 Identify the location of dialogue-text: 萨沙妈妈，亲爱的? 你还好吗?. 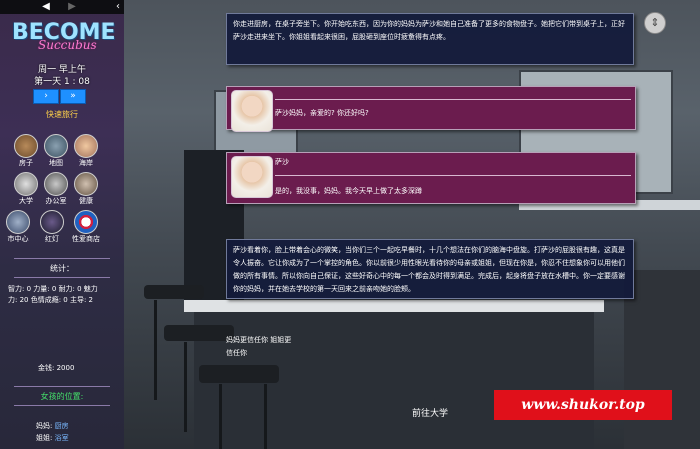
(322, 113).